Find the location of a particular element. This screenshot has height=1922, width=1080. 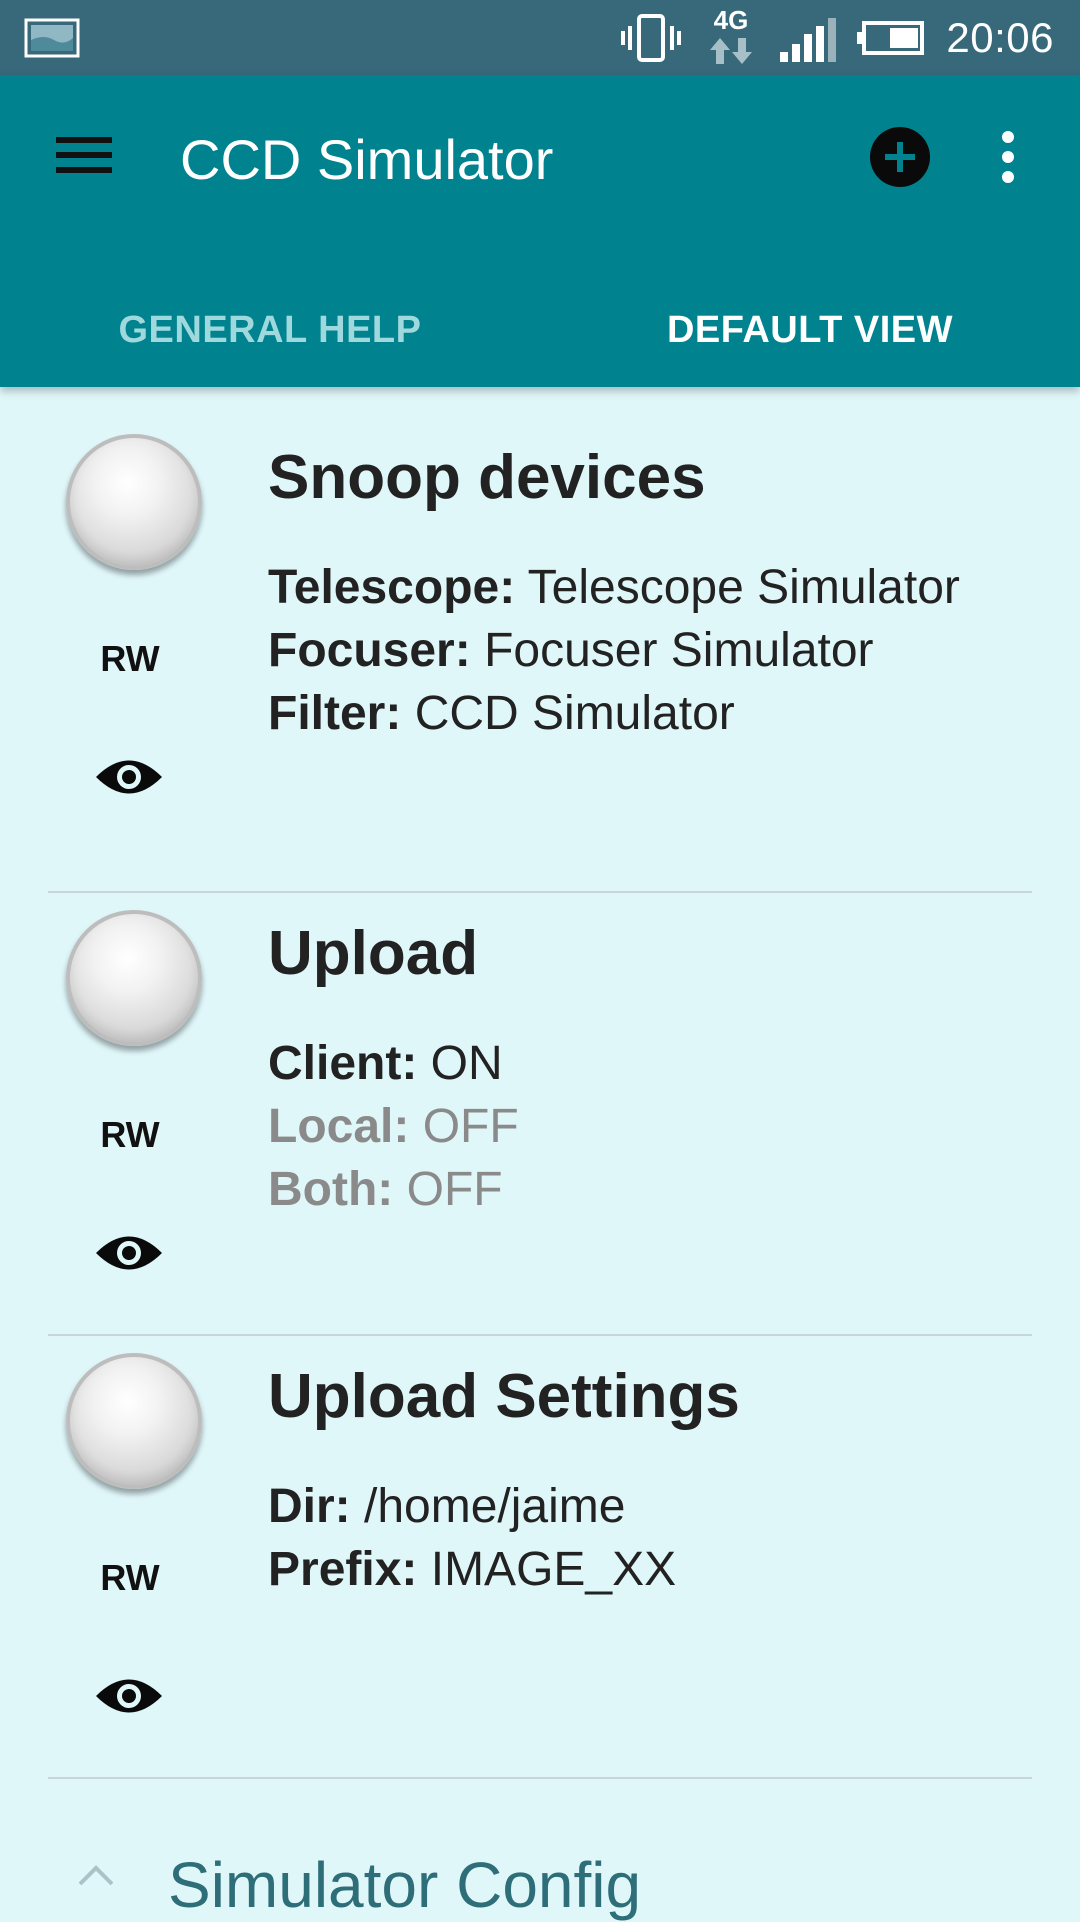

item-key: Filter: is located at coordinates (335, 713).